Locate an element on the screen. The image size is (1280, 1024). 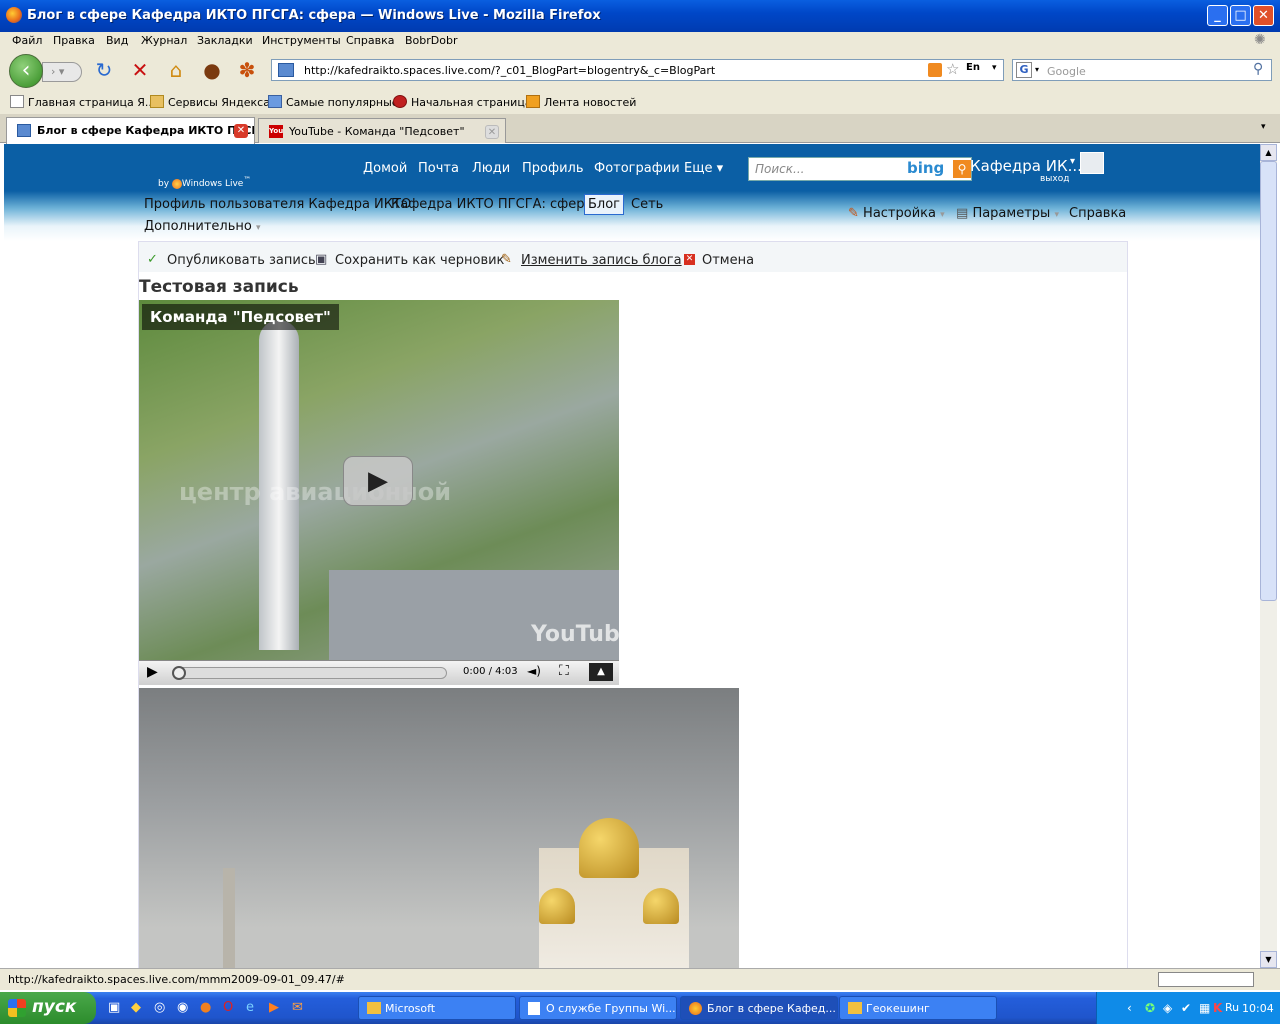
seek-handle is located at coordinates (179, 673).